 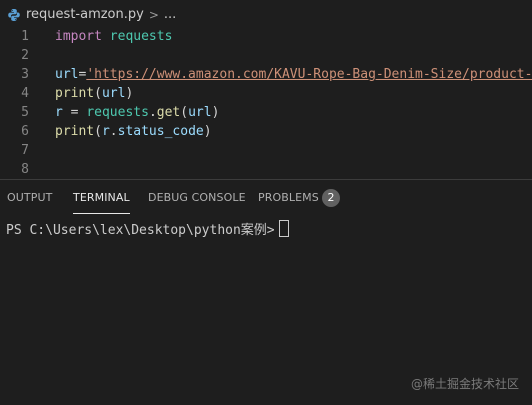 I want to click on line-number: 7, so click(x=25, y=150).